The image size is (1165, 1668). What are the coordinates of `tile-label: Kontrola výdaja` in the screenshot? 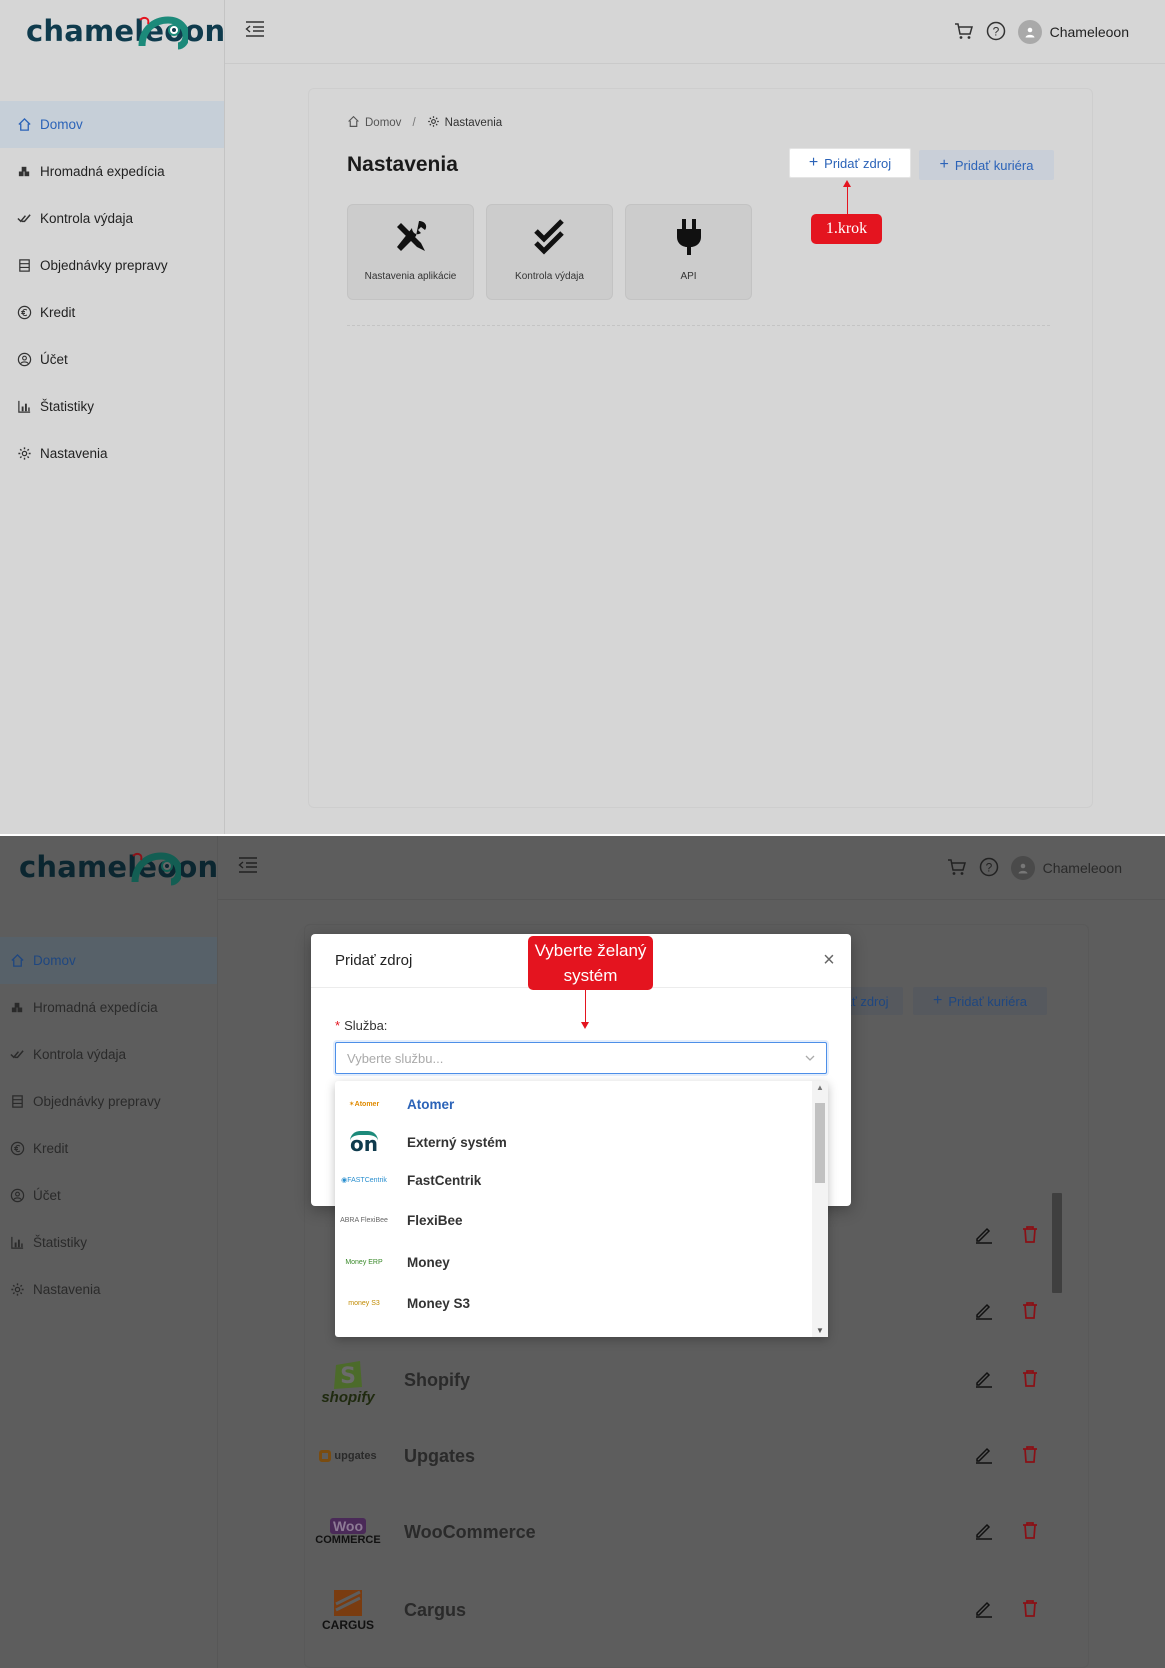 It's located at (549, 276).